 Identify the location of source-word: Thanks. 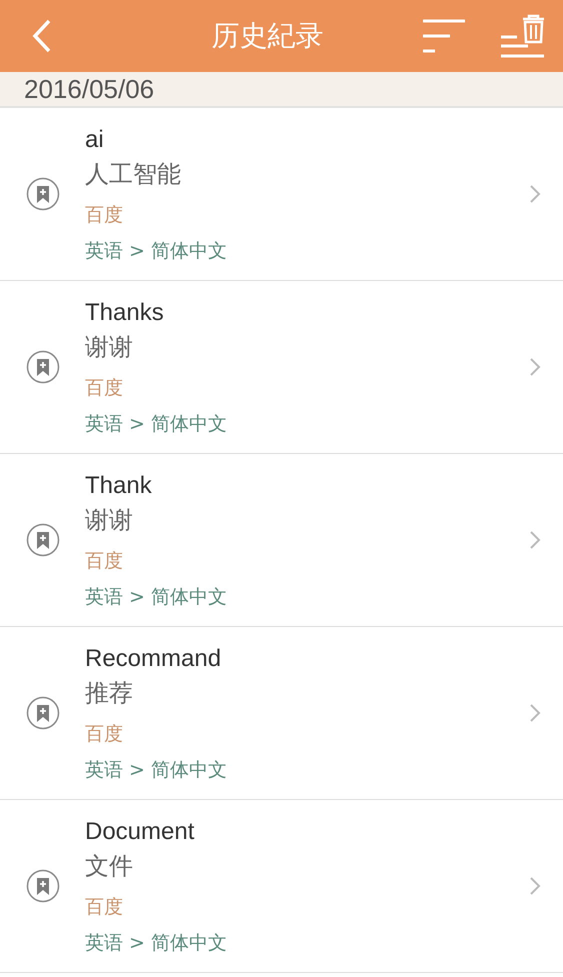
(125, 313).